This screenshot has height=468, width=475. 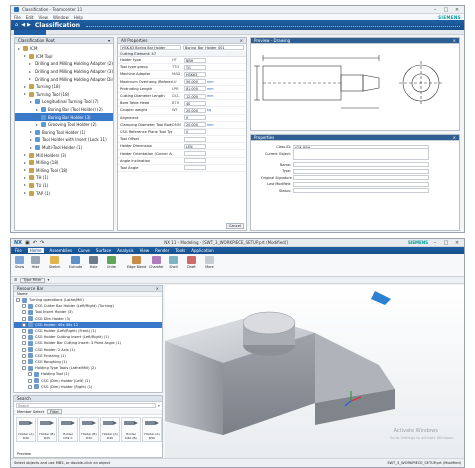 I want to click on nx-menu-file: File, so click(x=18, y=250).